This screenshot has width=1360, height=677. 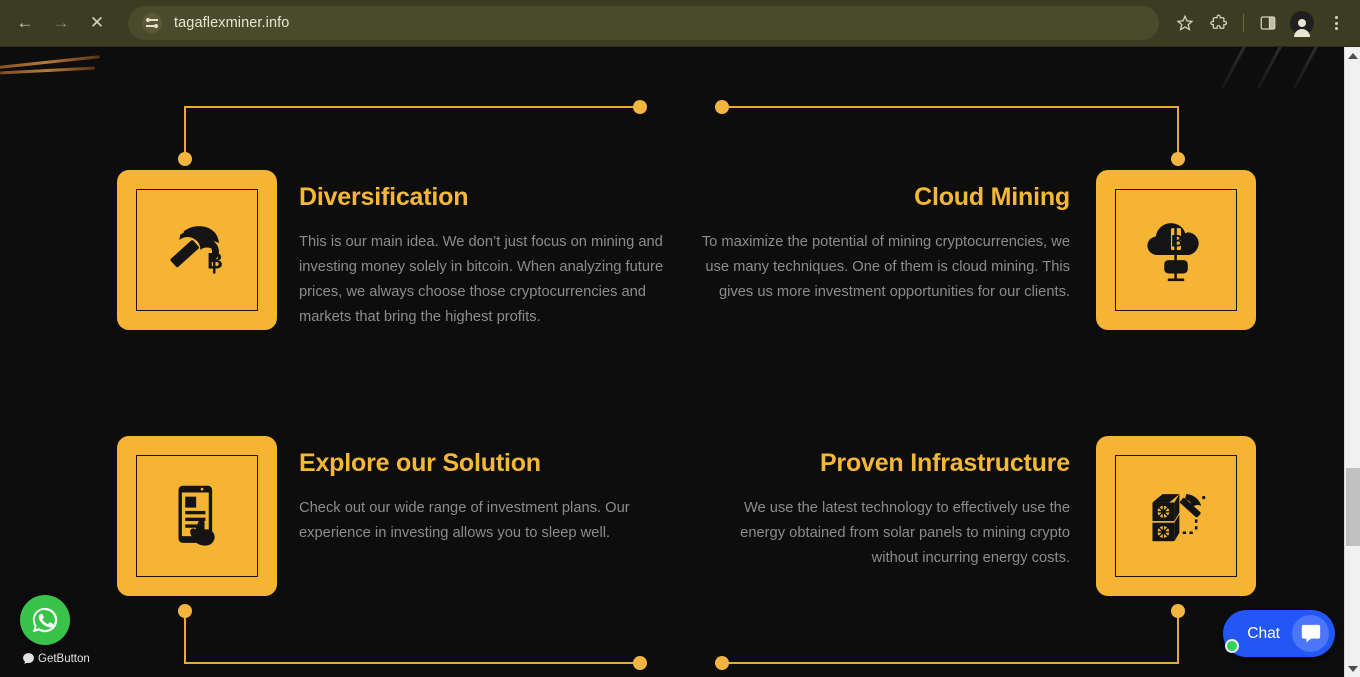 What do you see at coordinates (1352, 668) in the screenshot?
I see `scroll-down-arrow-icon` at bounding box center [1352, 668].